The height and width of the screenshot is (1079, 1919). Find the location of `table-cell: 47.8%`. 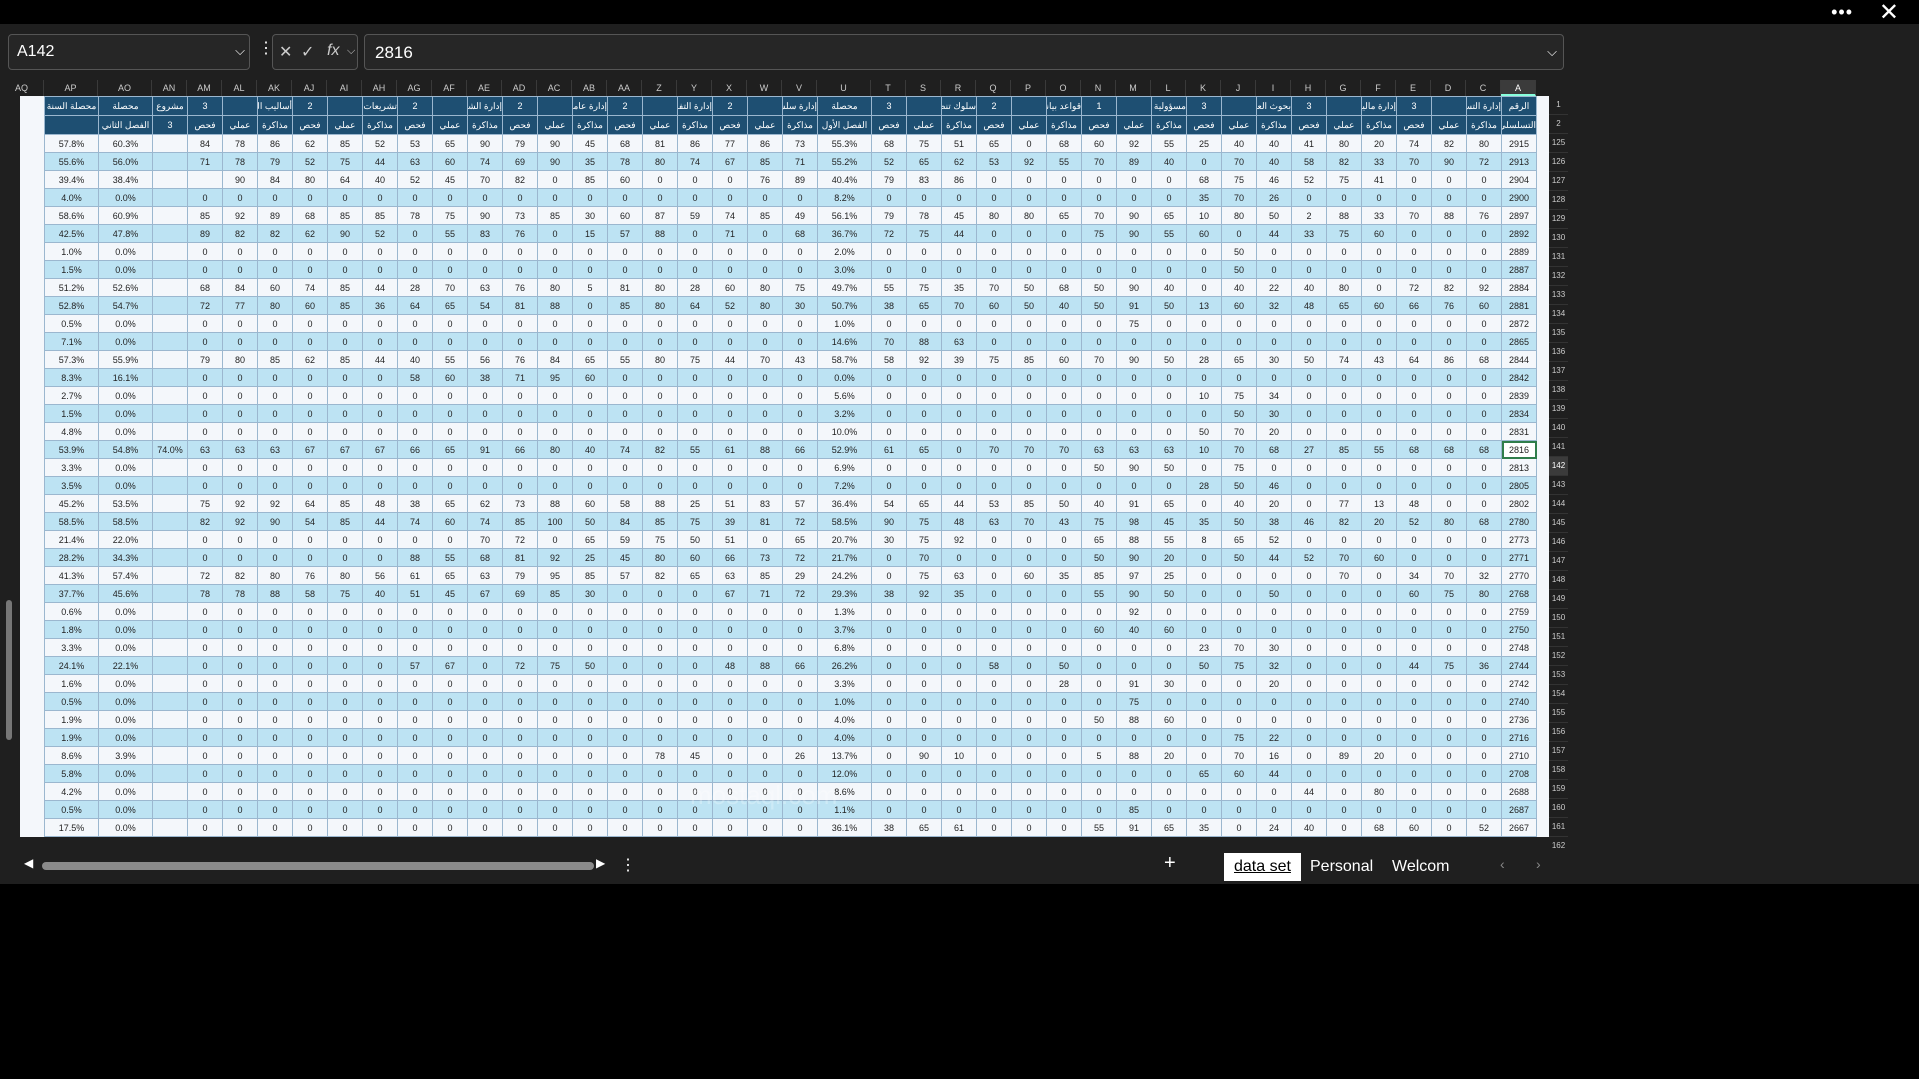

table-cell: 47.8% is located at coordinates (125, 233).